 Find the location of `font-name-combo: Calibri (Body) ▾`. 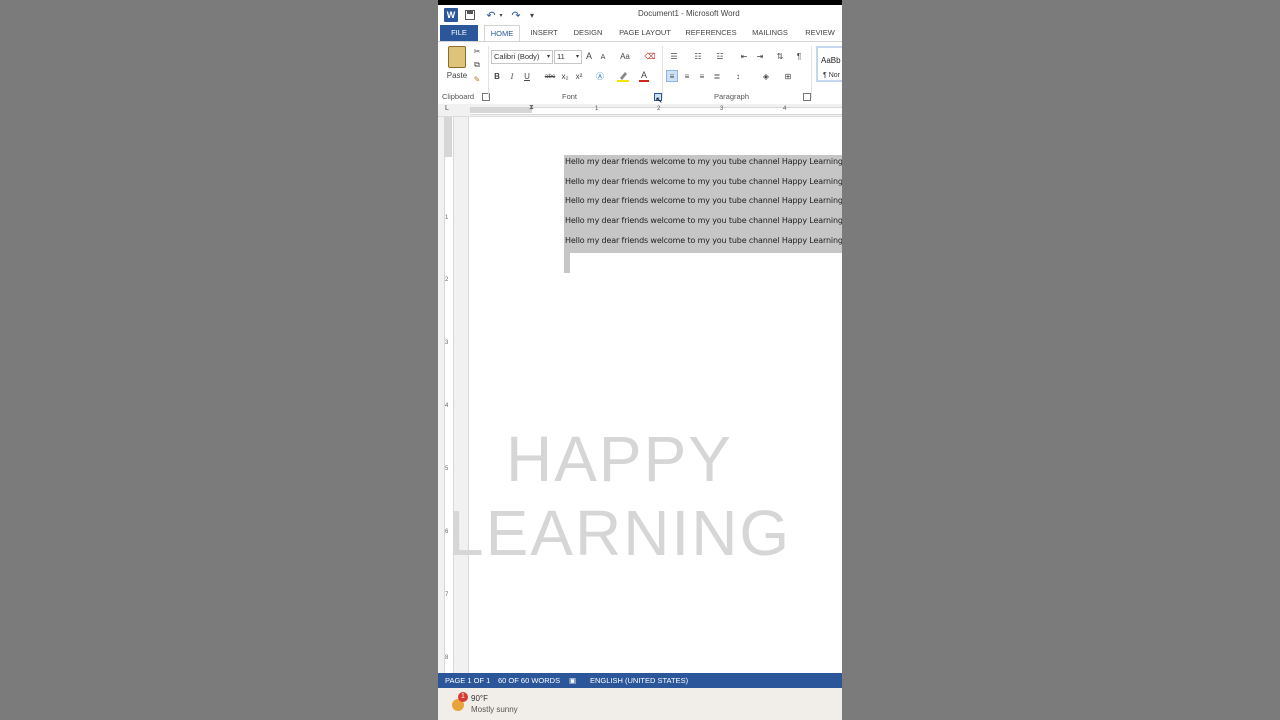

font-name-combo: Calibri (Body) ▾ is located at coordinates (522, 57).